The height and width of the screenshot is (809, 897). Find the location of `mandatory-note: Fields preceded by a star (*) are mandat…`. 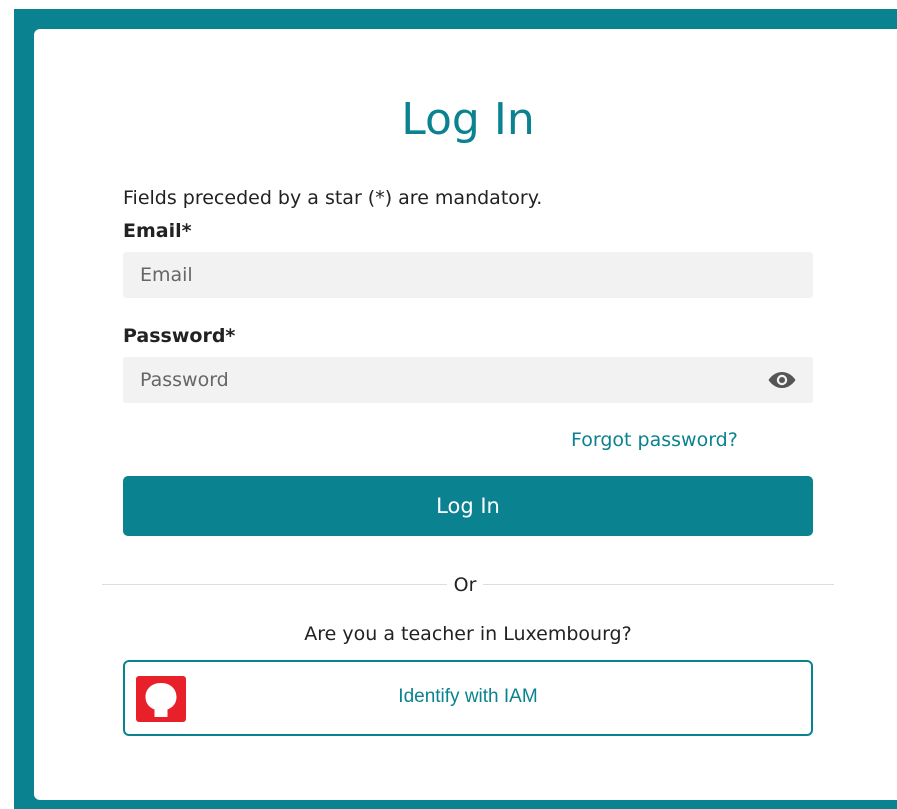

mandatory-note: Fields preceded by a star (*) are mandat… is located at coordinates (333, 198).